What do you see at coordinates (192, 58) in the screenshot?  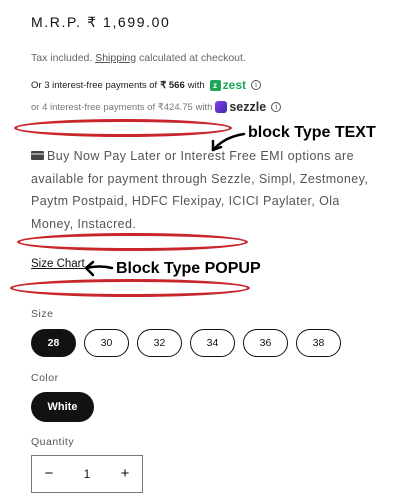 I see `tax-suffix: calculated at checkout.` at bounding box center [192, 58].